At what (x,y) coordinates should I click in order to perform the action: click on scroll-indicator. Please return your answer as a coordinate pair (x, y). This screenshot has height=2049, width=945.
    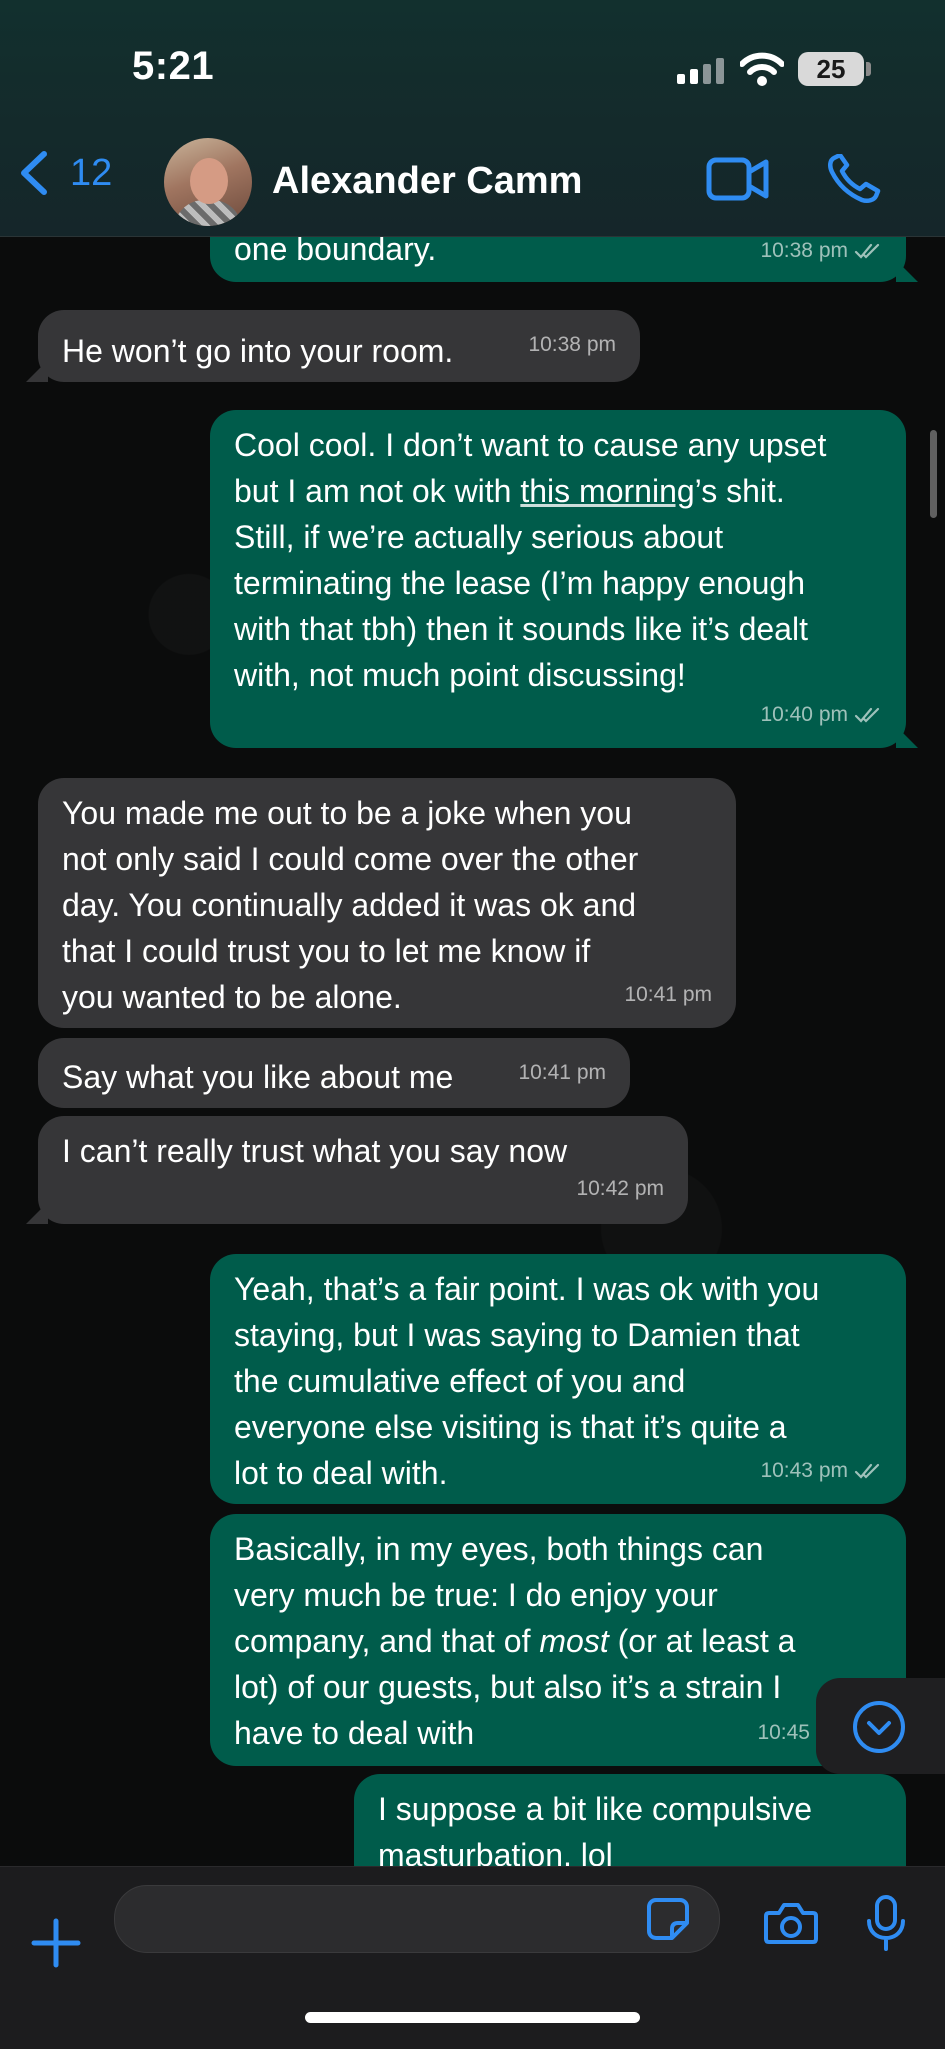
    Looking at the image, I should click on (933, 474).